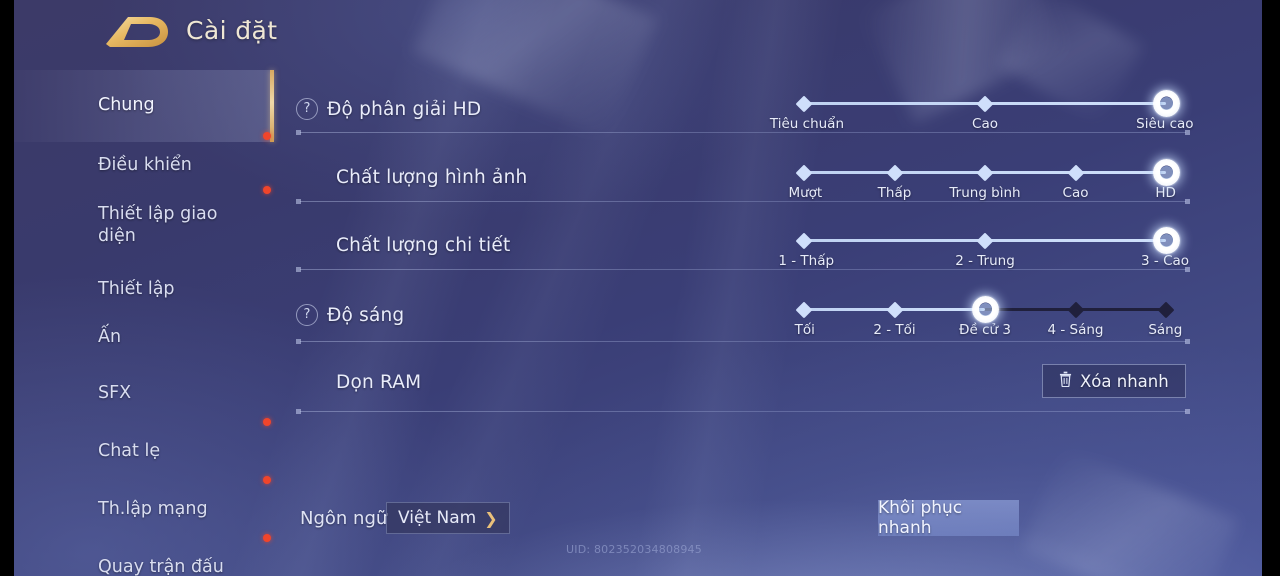  Describe the element at coordinates (379, 382) in the screenshot. I see `row-label: Dọn RAM` at that location.